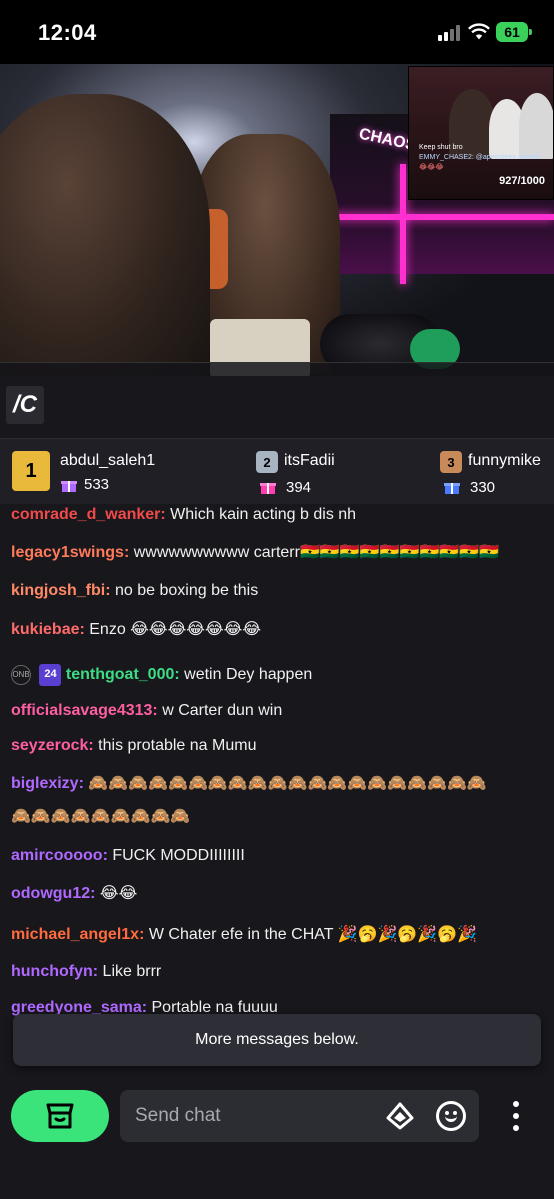 This screenshot has height=1199, width=554. Describe the element at coordinates (431, 167) in the screenshot. I see `overlay-chat-line: 😂😂😂` at that location.